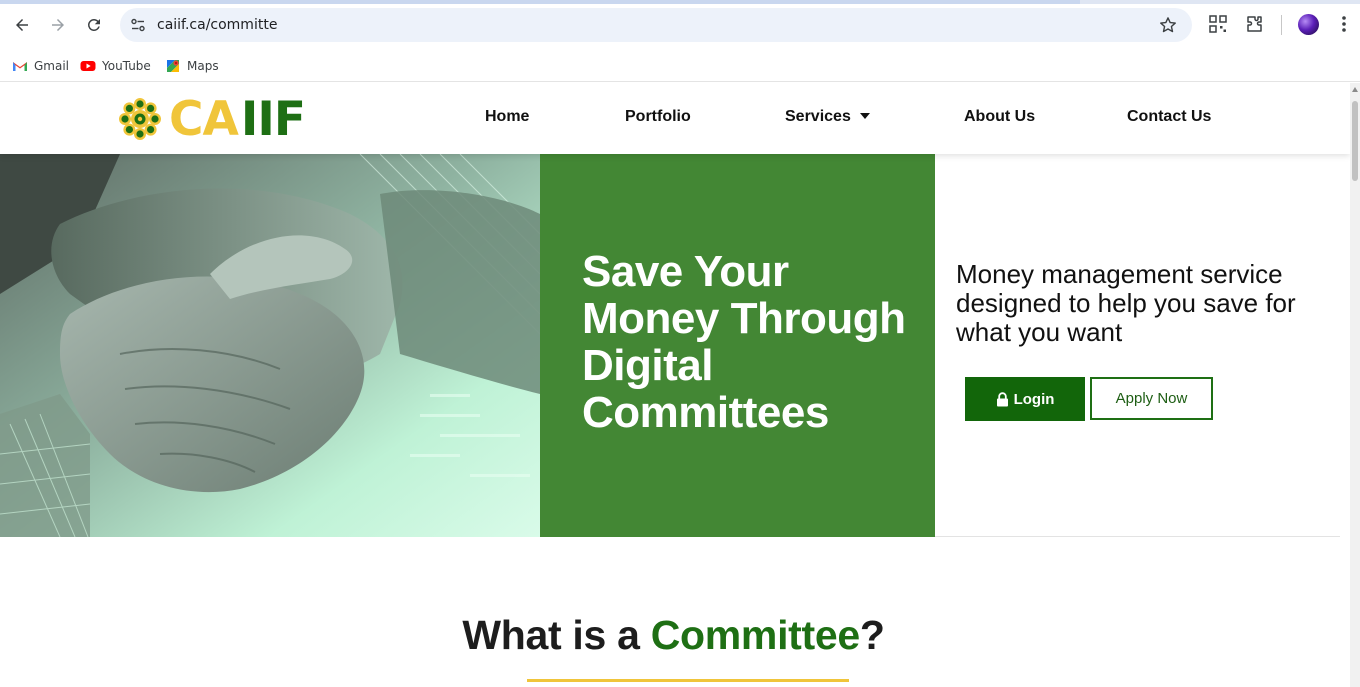 This screenshot has width=1360, height=687. I want to click on title-underline-dots, so click(511, 680).